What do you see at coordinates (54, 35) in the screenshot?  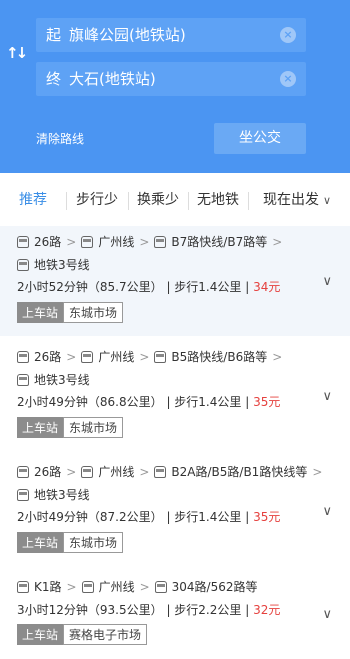 I see `origin-prefix: 起` at bounding box center [54, 35].